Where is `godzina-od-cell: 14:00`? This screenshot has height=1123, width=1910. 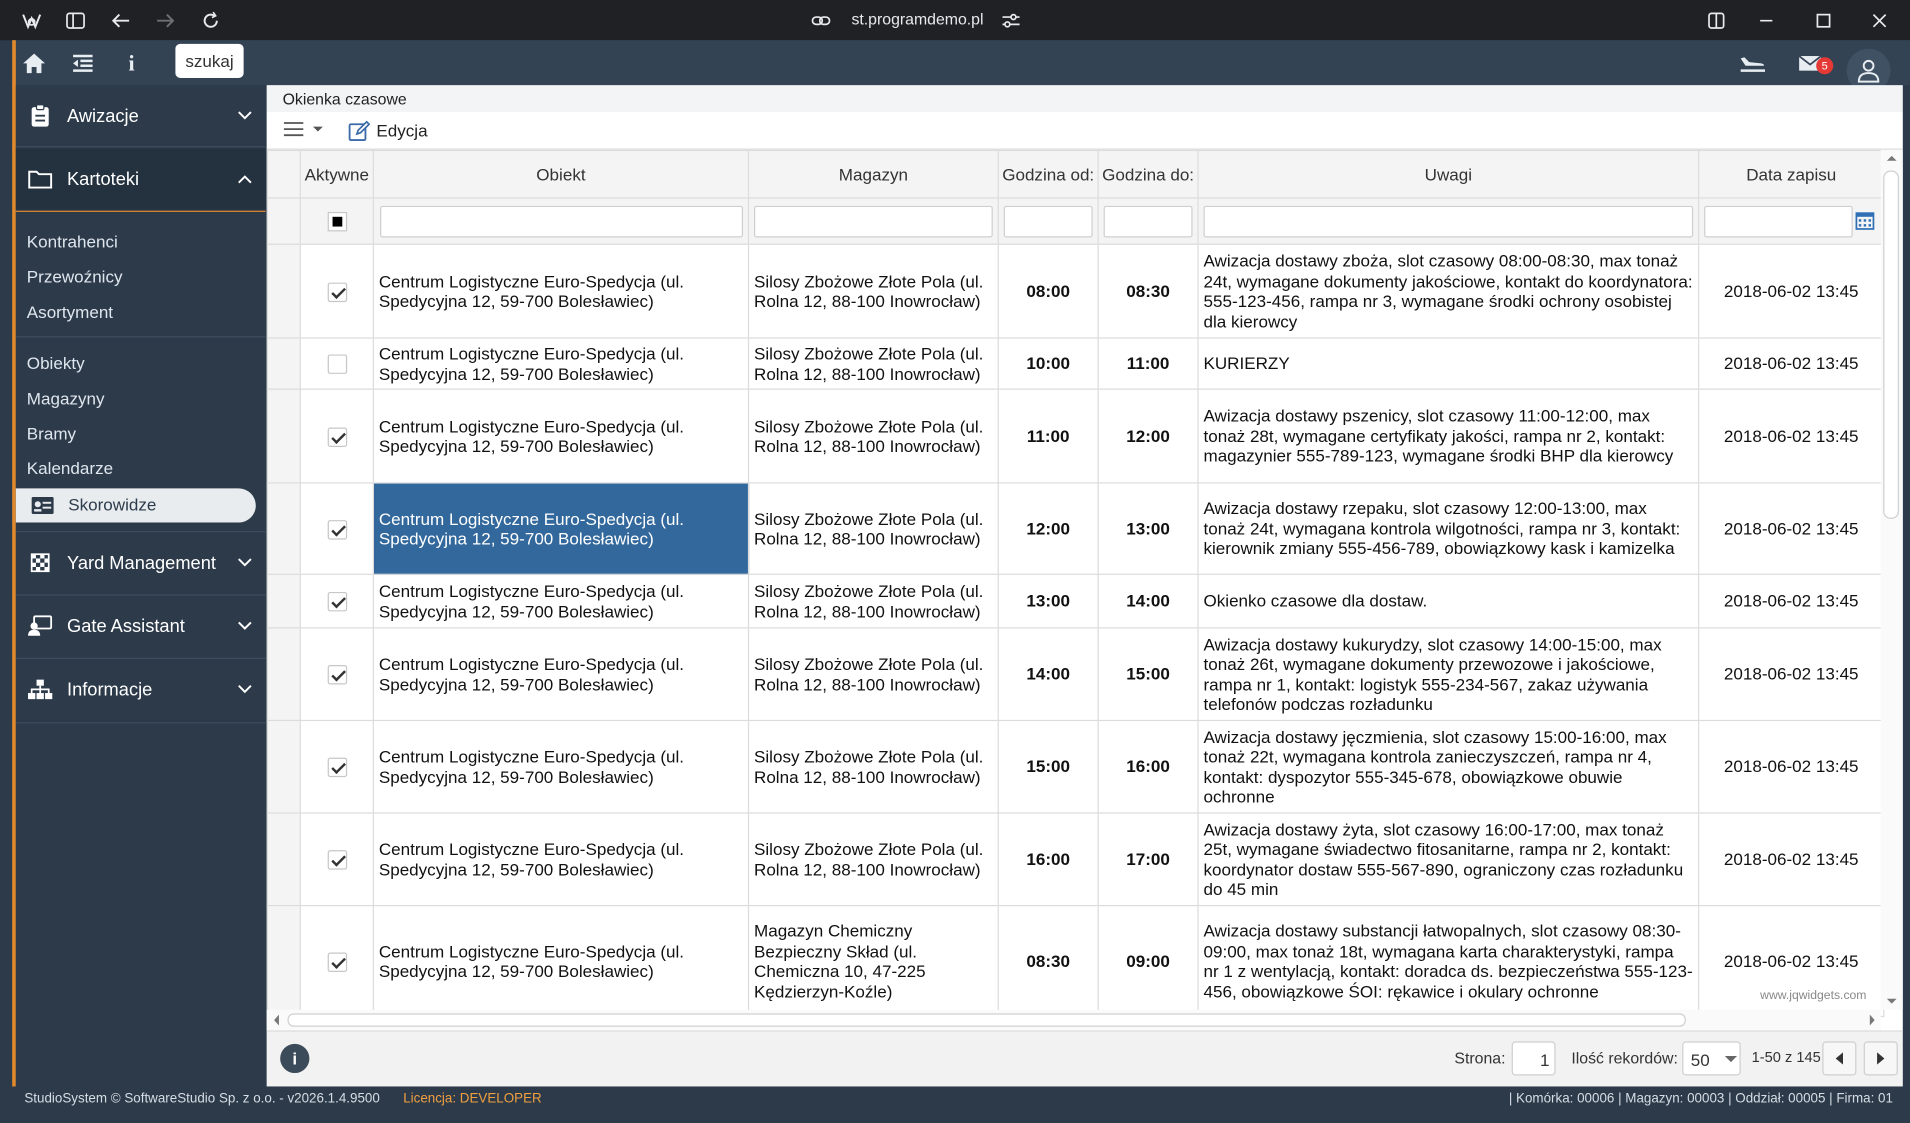
godzina-od-cell: 14:00 is located at coordinates (1048, 674).